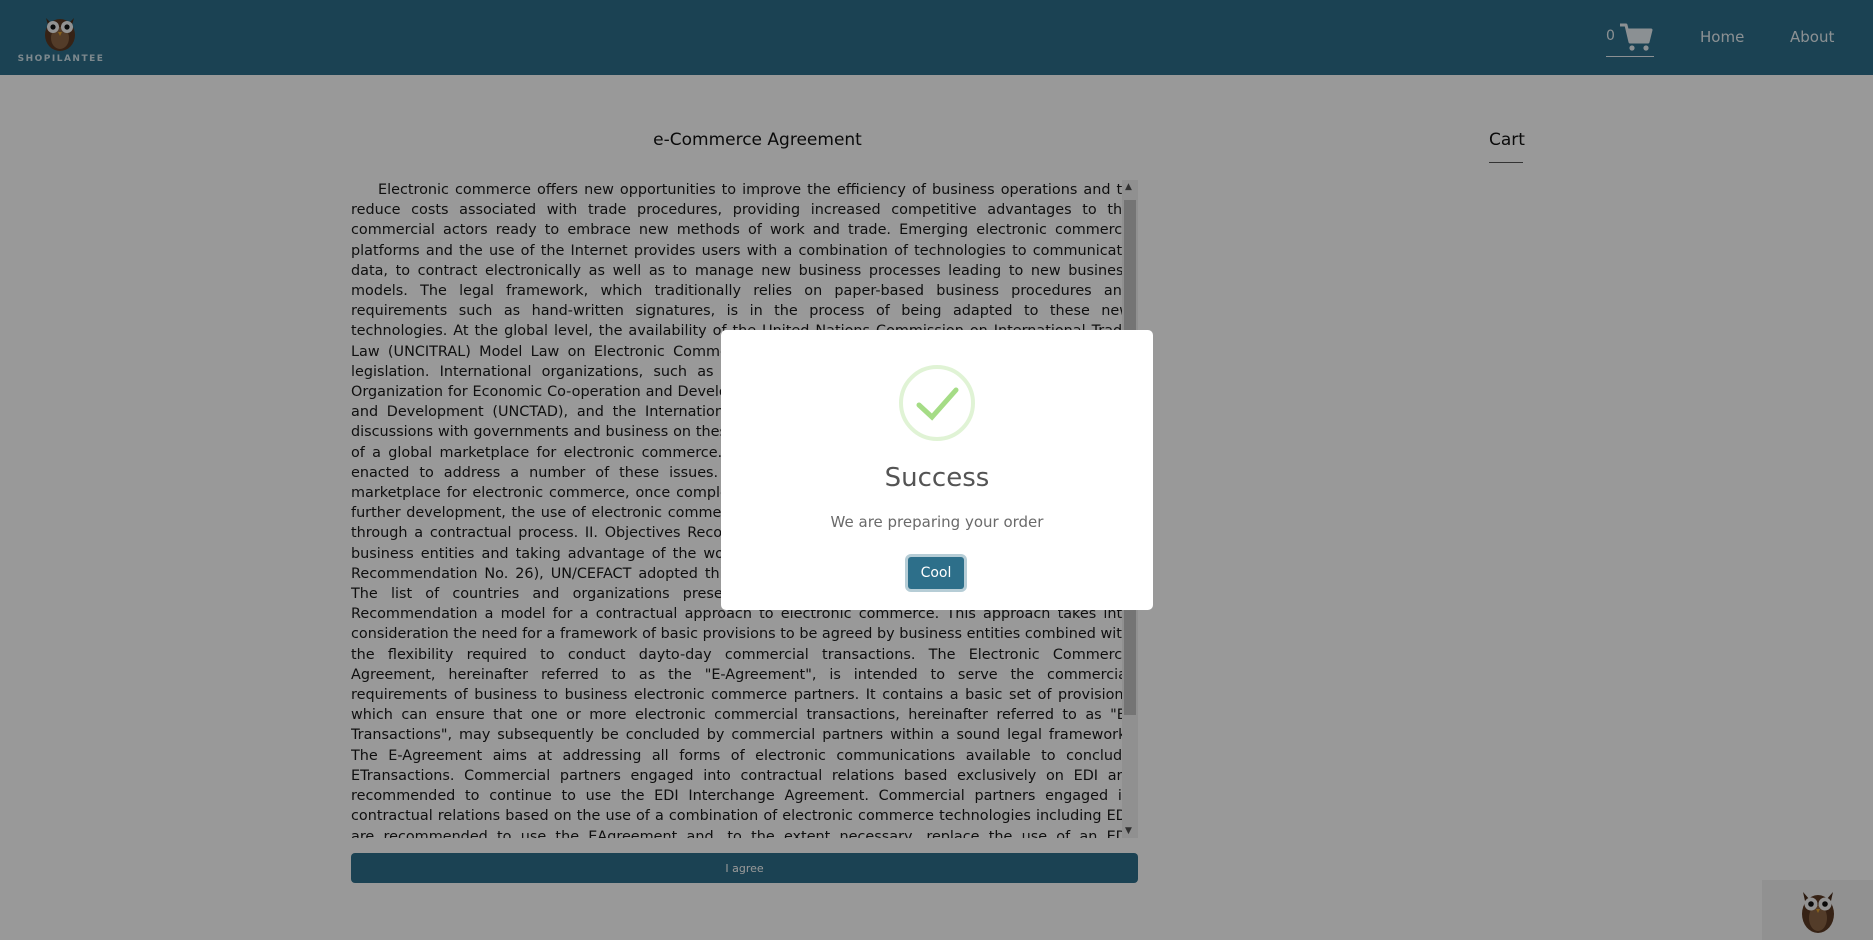 The width and height of the screenshot is (1873, 940). Describe the element at coordinates (937, 478) in the screenshot. I see `modal-title: Success` at that location.